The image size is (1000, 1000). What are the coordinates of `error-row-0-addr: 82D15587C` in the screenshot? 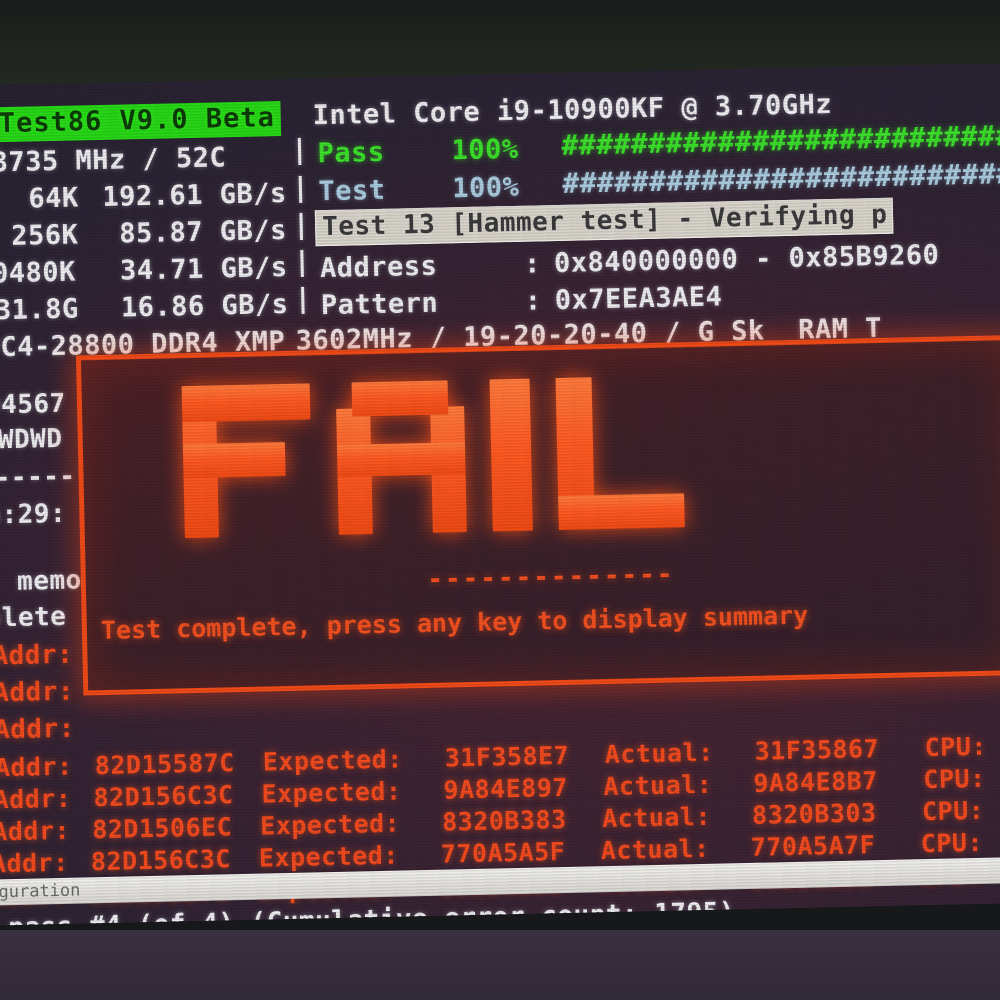 It's located at (165, 764).